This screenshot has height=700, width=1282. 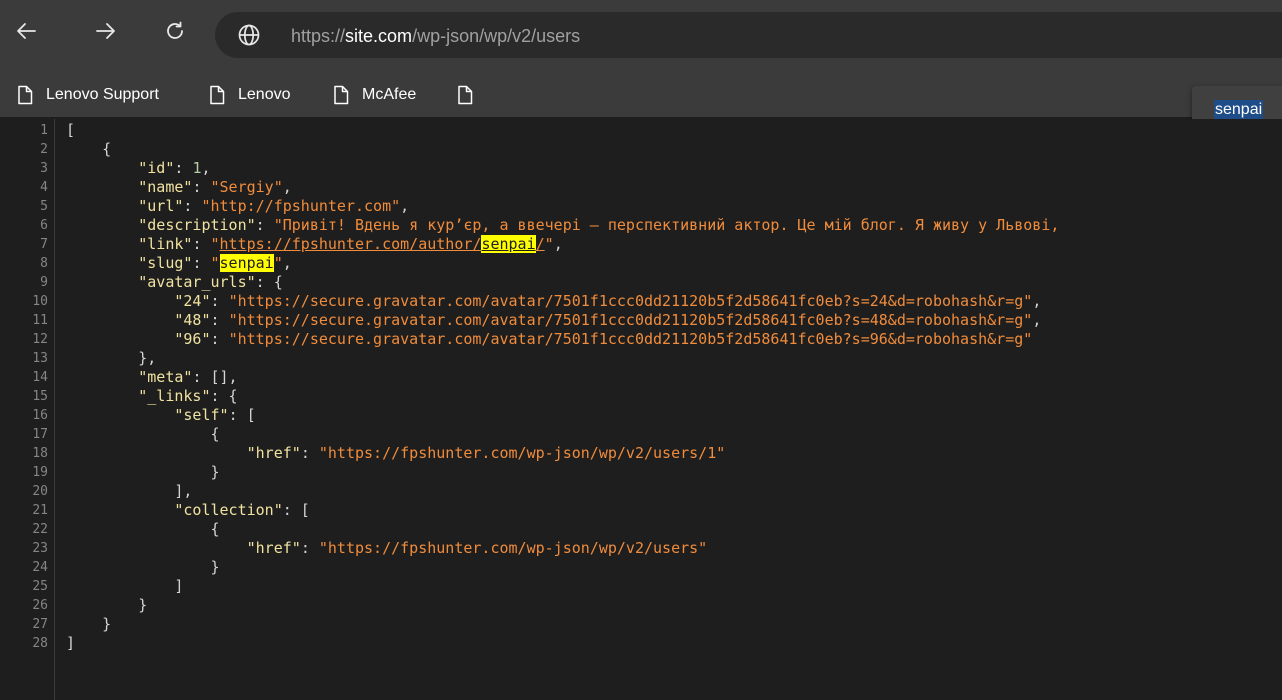 What do you see at coordinates (389, 94) in the screenshot?
I see `bookmark-label: McAfee` at bounding box center [389, 94].